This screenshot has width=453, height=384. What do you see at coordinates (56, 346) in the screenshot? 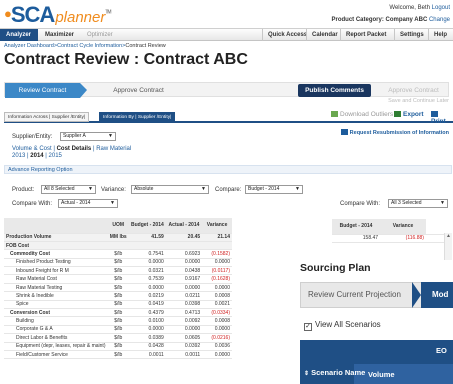
I see `table-cell-label: Equipment (depr, leases, repair & maint)` at bounding box center [56, 346].